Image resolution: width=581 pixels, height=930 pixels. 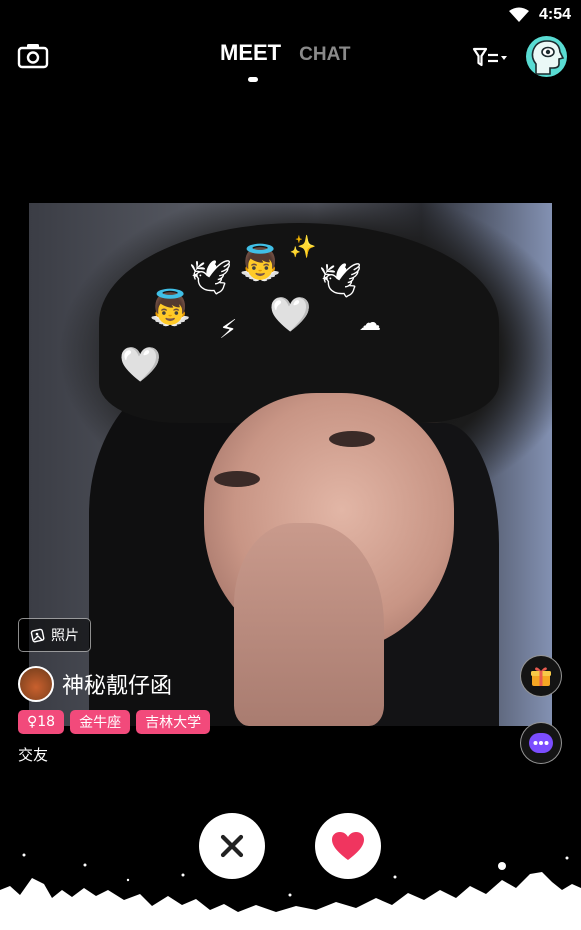 I want to click on photo-icon, so click(x=37, y=635).